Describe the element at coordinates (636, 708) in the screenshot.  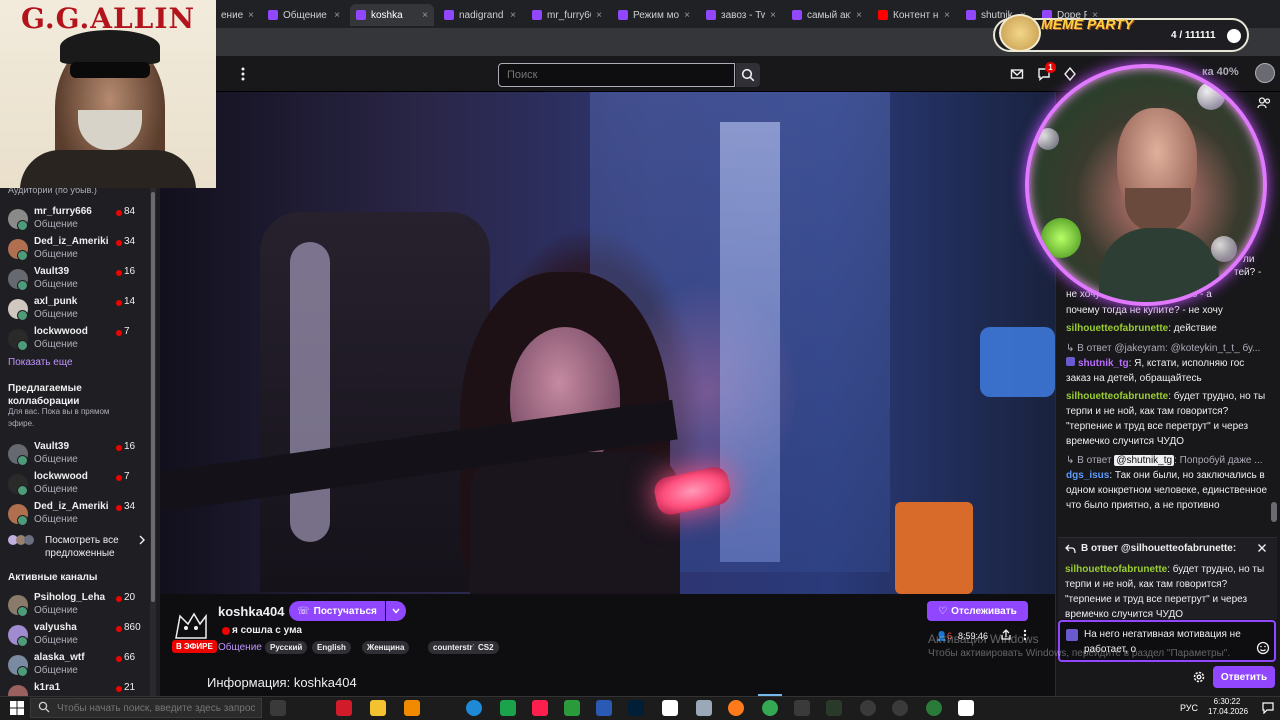
I see `photoshop-icon` at that location.